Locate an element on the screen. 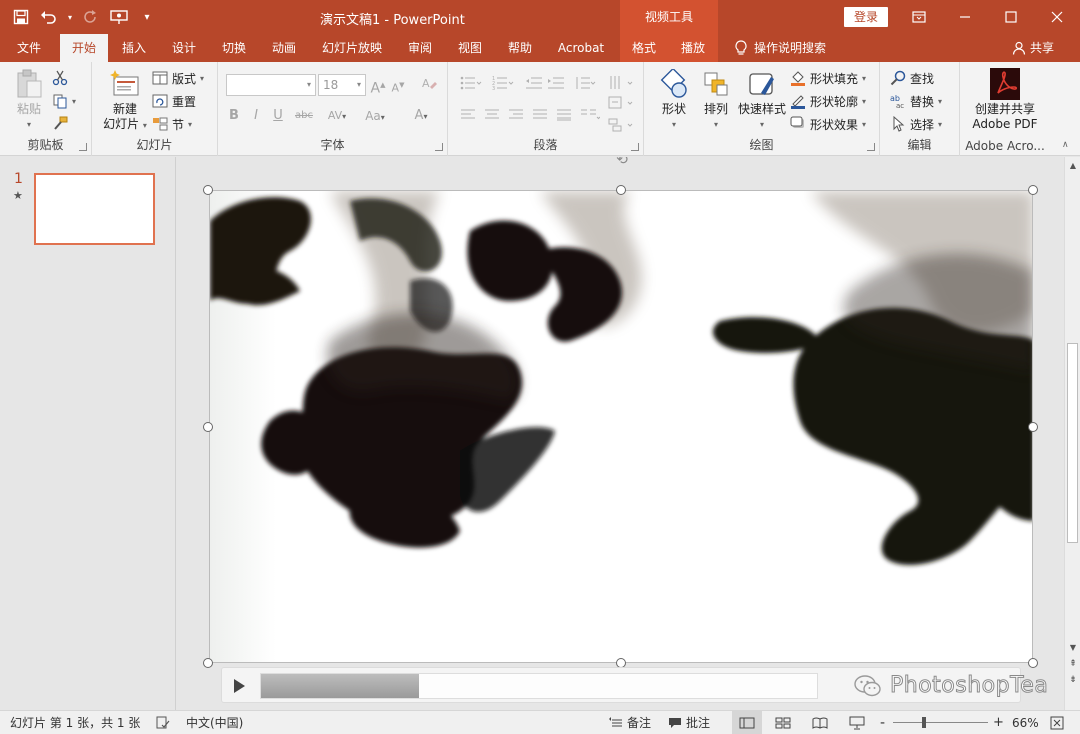 The height and width of the screenshot is (734, 1080). zoom-out-button: - is located at coordinates (882, 722).